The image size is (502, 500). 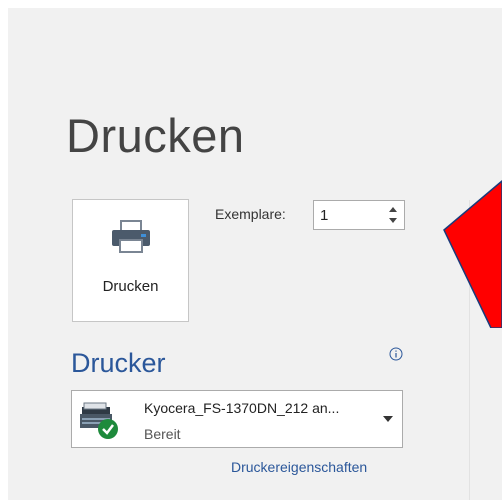 What do you see at coordinates (162, 434) in the screenshot?
I see `printer-status: Bereit` at bounding box center [162, 434].